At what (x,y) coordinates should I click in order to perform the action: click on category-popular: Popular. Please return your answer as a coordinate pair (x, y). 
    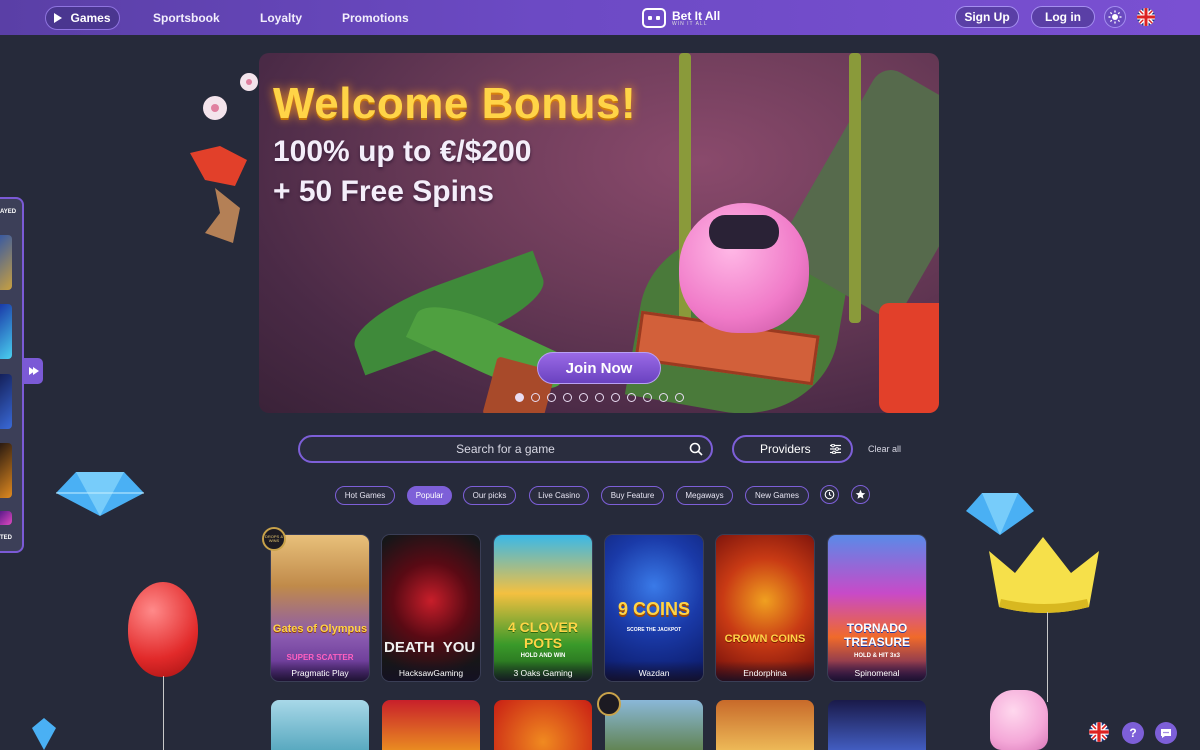
    Looking at the image, I should click on (429, 495).